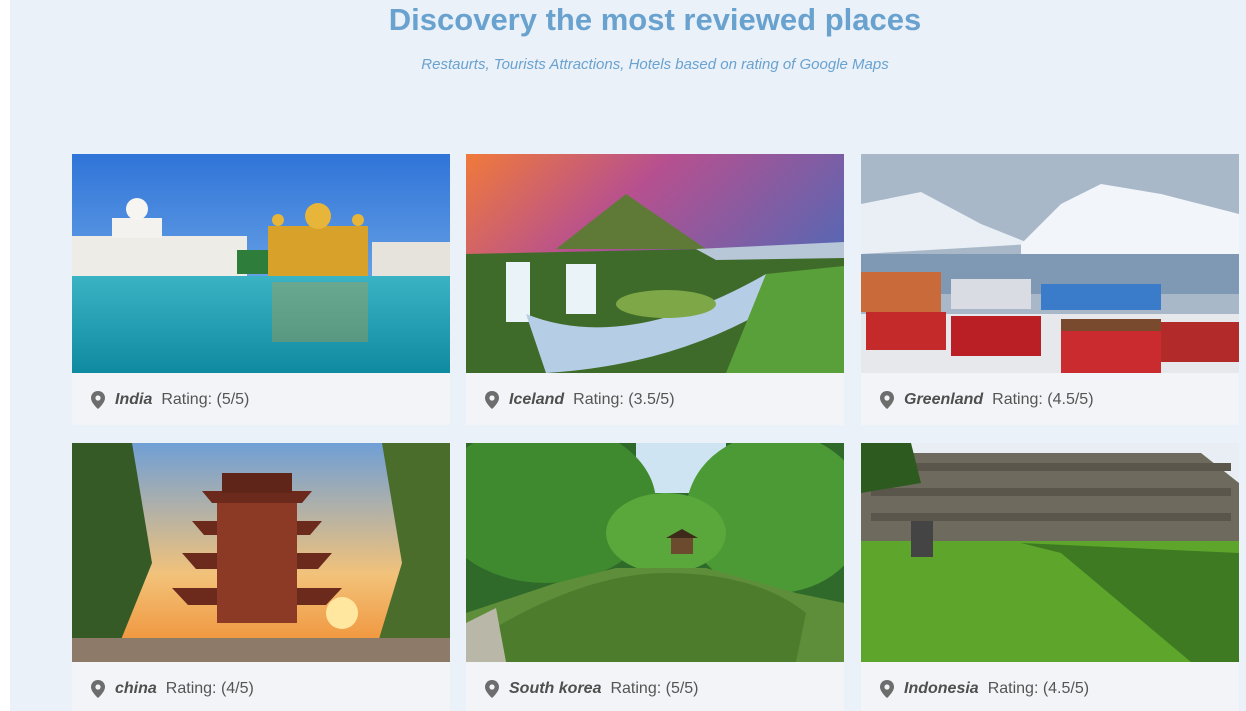  I want to click on place-name: Greenland, so click(943, 400).